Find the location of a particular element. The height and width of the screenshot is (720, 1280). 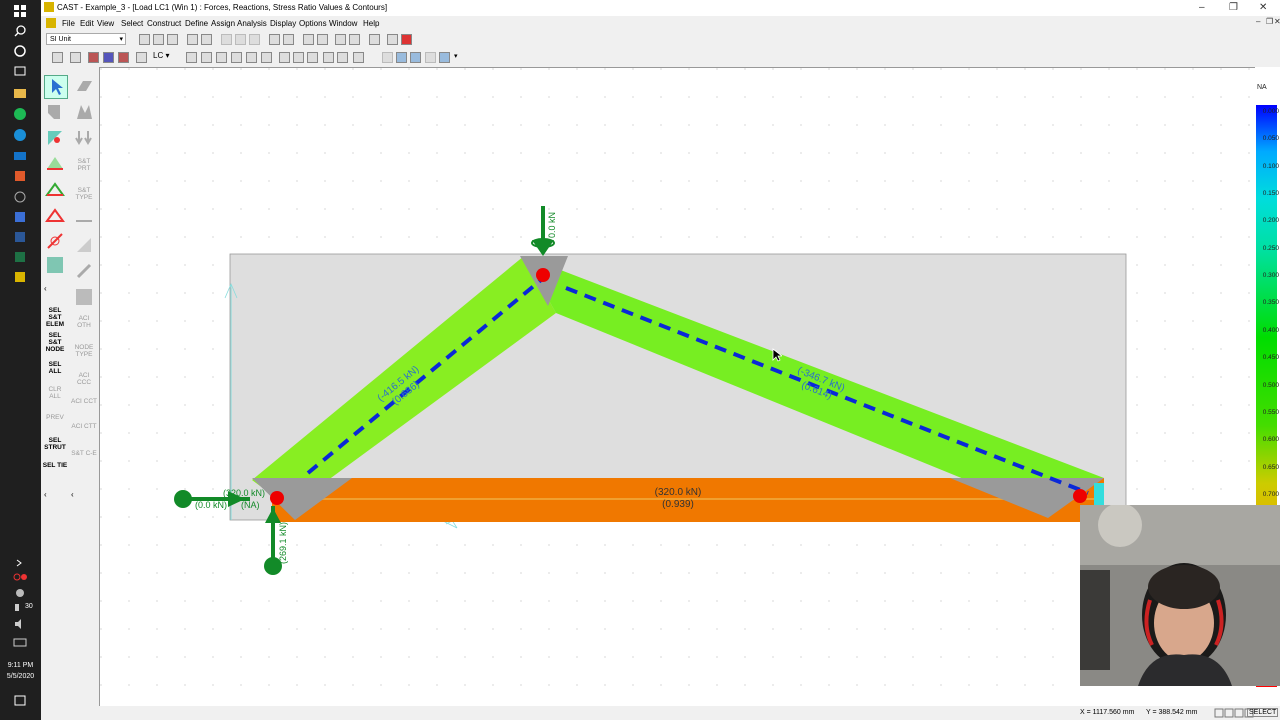

menu-assign: Assign is located at coordinates (223, 23).